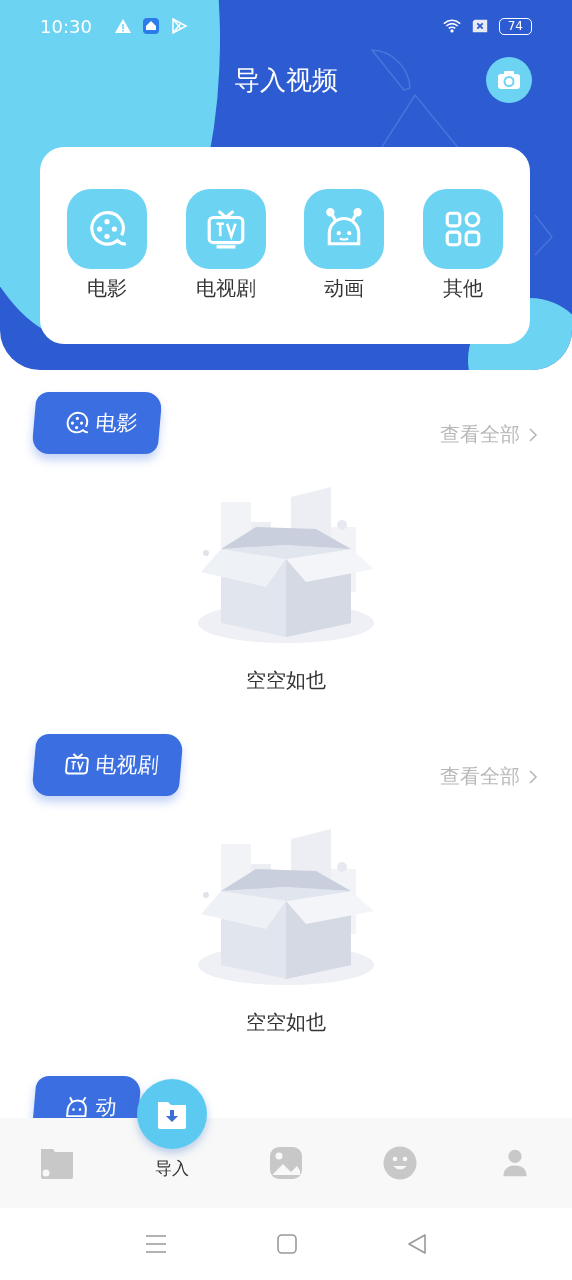  What do you see at coordinates (479, 26) in the screenshot?
I see `sim-icon` at bounding box center [479, 26].